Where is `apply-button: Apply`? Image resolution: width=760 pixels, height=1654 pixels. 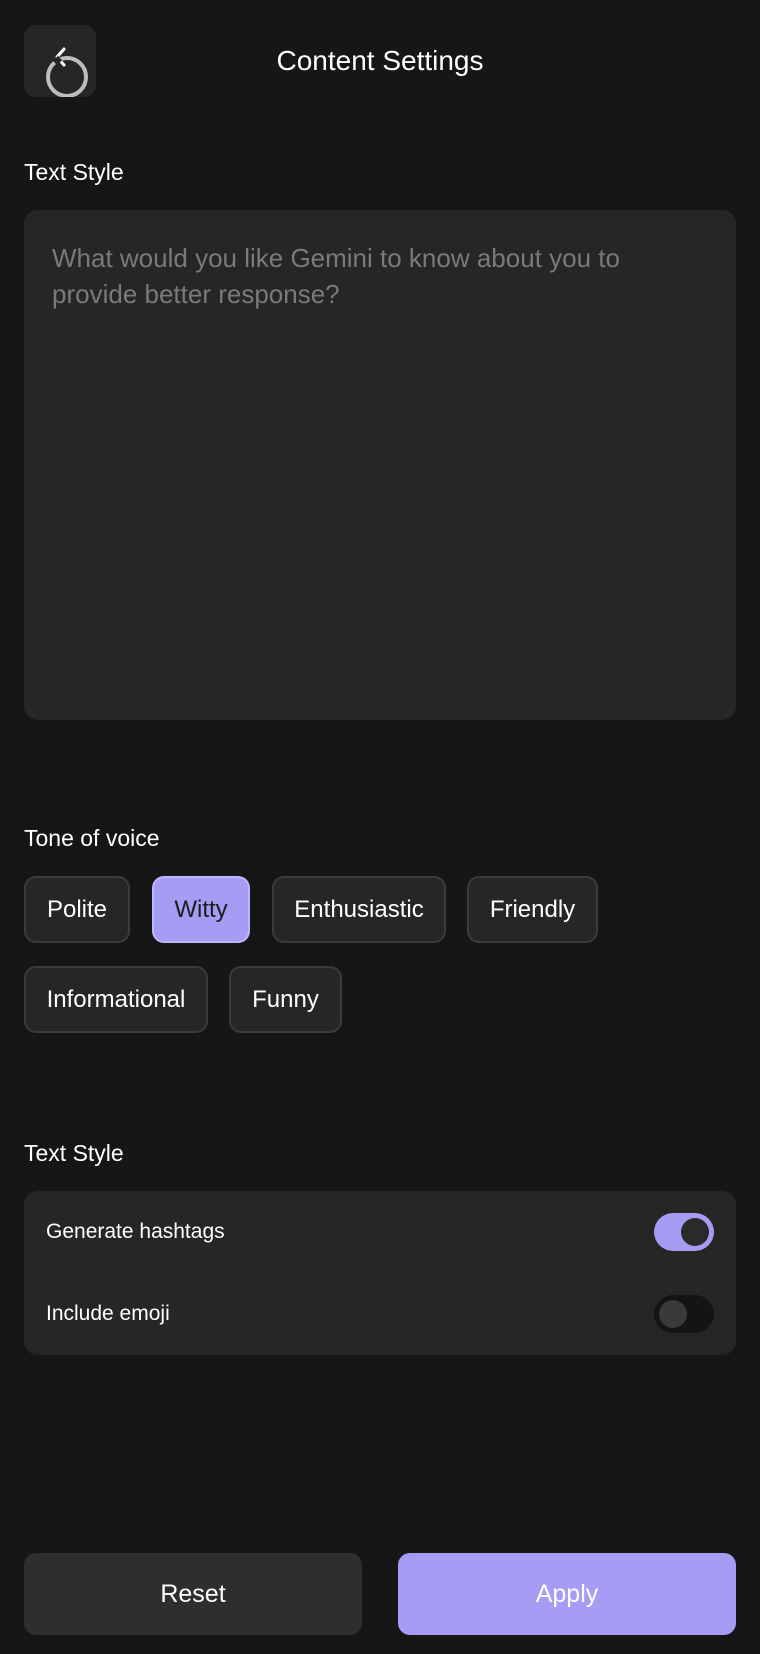
apply-button: Apply is located at coordinates (567, 1594).